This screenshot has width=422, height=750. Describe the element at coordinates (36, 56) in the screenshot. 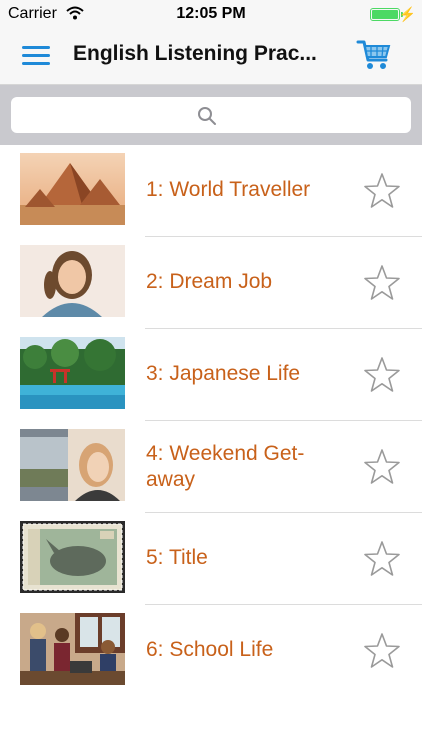

I see `hamburger-menu-icon` at that location.